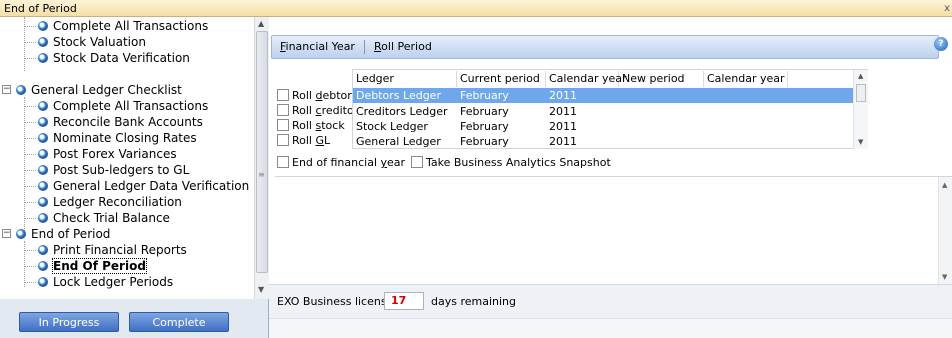 The height and width of the screenshot is (338, 952). Describe the element at coordinates (110, 202) in the screenshot. I see `tree-item: Ledger Reconciliation` at that location.